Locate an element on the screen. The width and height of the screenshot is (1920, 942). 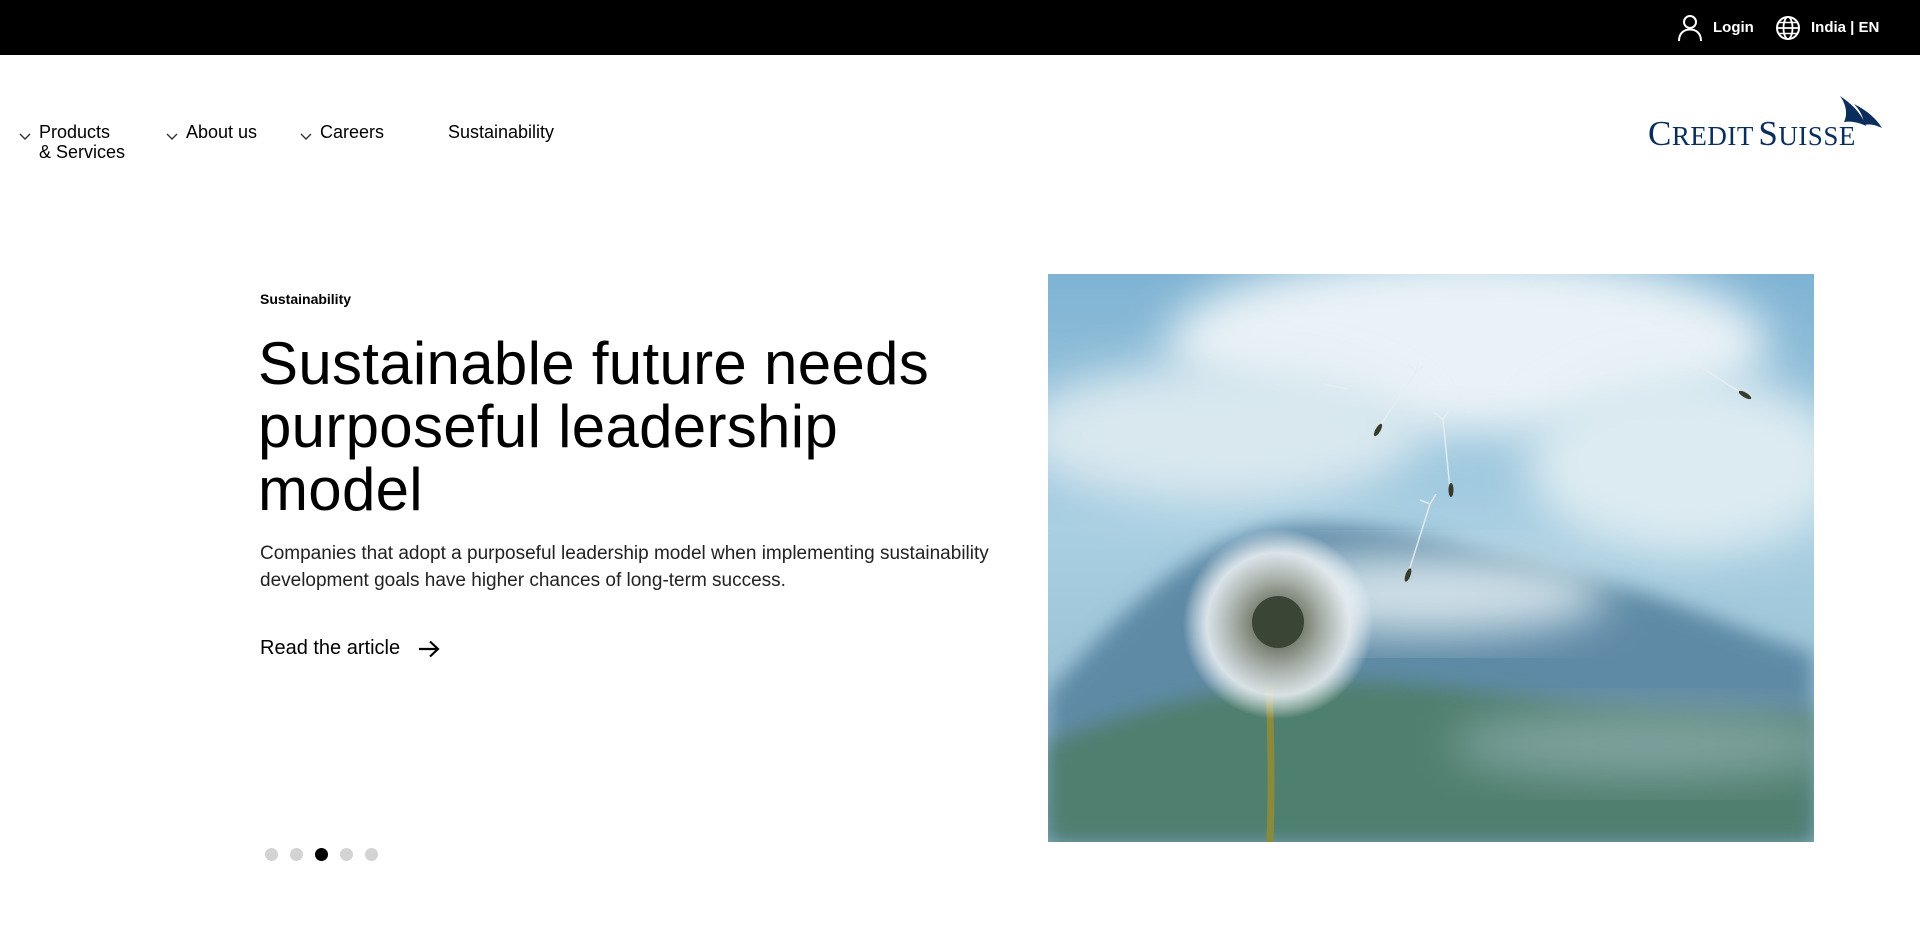
nav-about-us: About us is located at coordinates (211, 133).